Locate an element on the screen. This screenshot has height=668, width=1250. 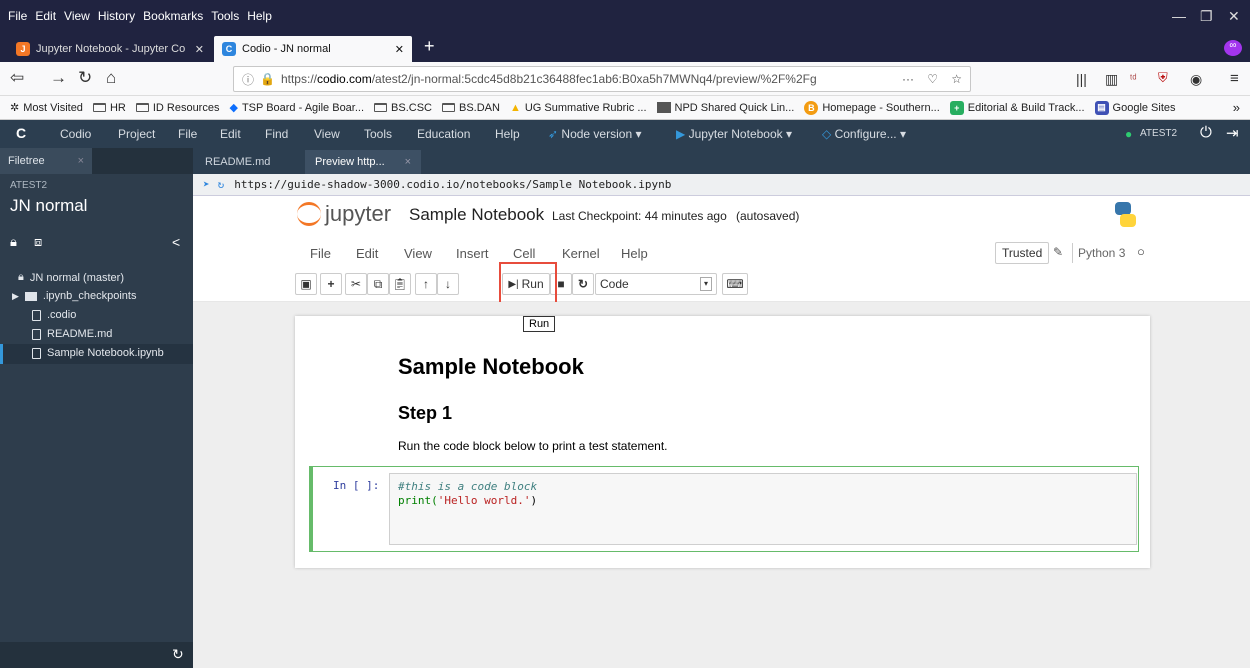
restore-icon: ❐ is located at coordinates (1206, 16).